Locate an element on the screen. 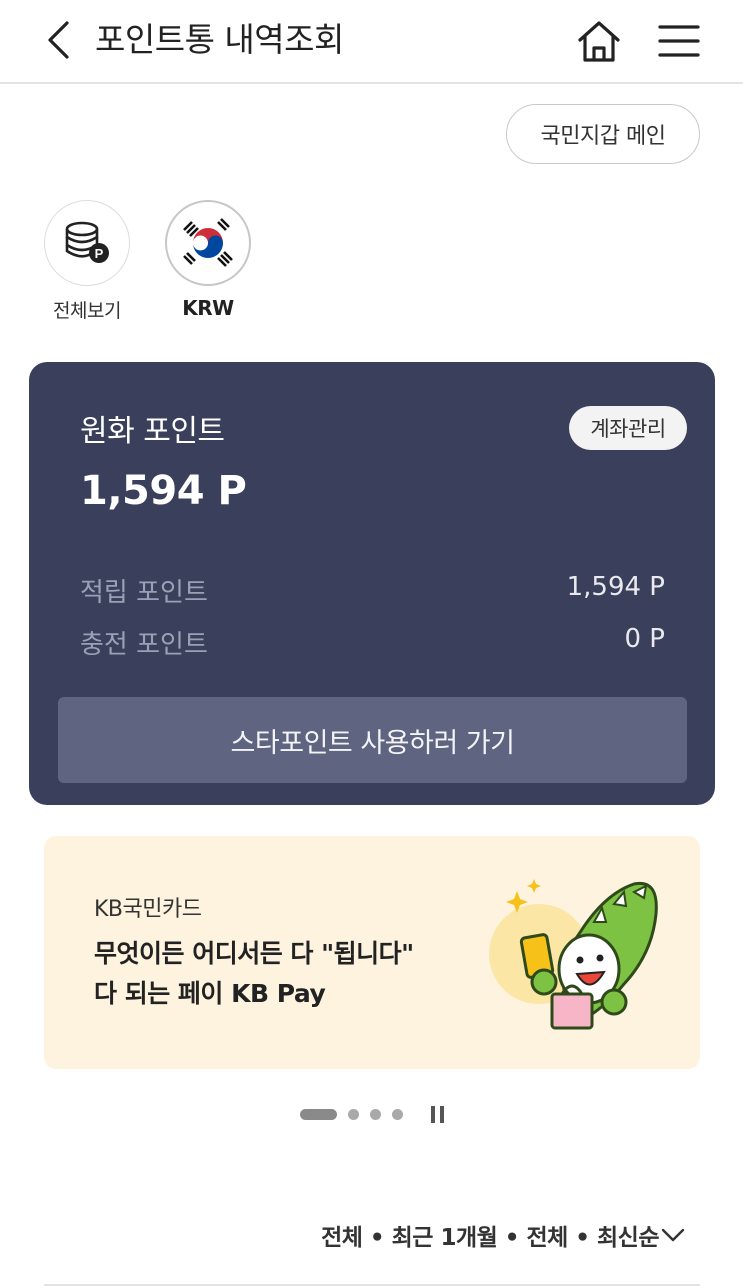 The width and height of the screenshot is (743, 1288). earned-points-value: 1,594 P is located at coordinates (615, 587).